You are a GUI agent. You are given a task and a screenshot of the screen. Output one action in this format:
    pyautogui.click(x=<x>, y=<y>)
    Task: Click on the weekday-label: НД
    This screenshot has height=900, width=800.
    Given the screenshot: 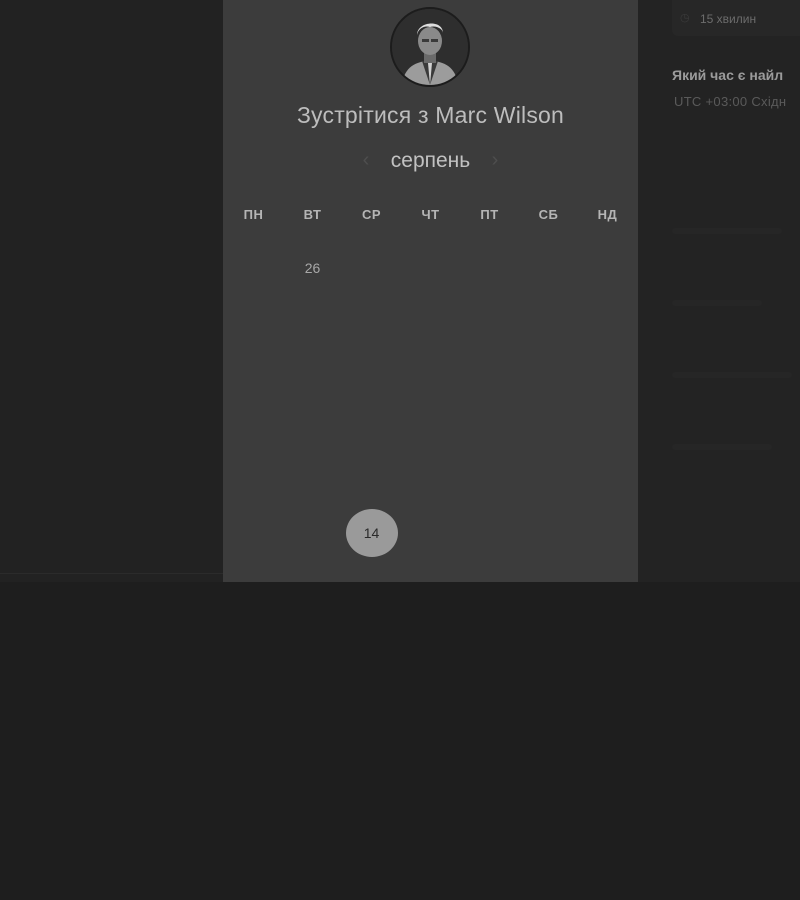 What is the action you would take?
    pyautogui.click(x=607, y=214)
    